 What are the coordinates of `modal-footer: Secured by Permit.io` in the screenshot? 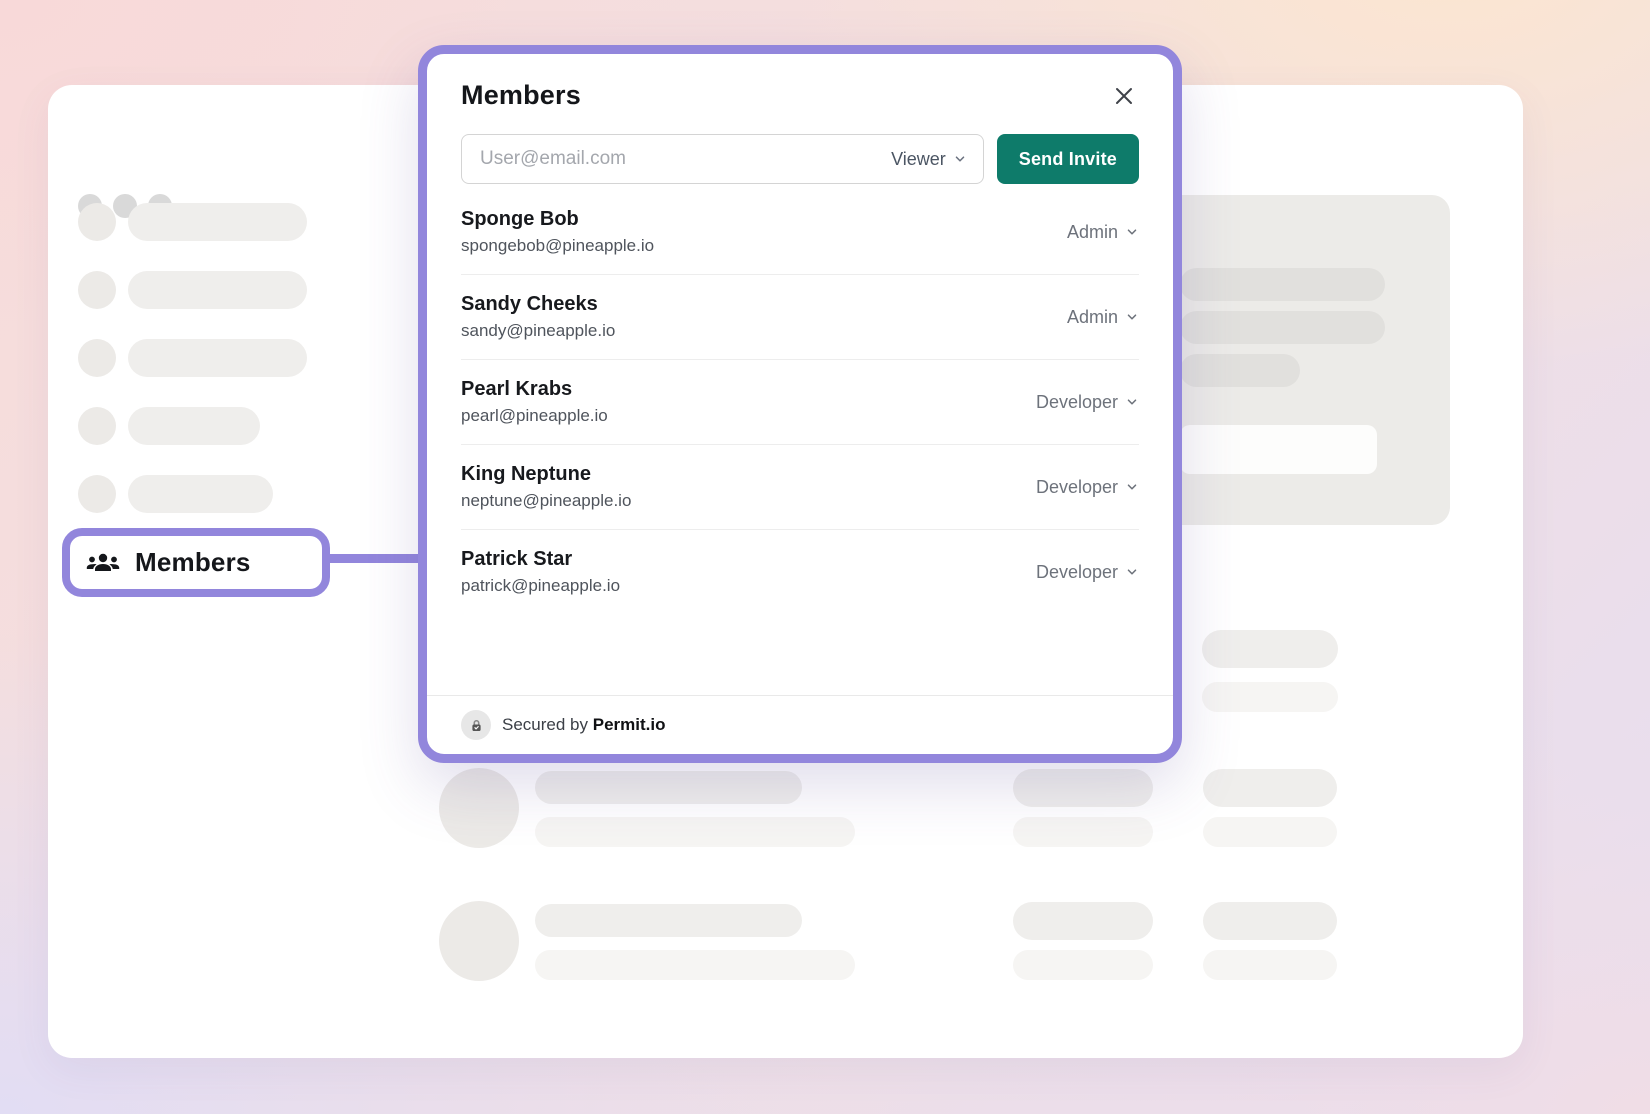 It's located at (800, 724).